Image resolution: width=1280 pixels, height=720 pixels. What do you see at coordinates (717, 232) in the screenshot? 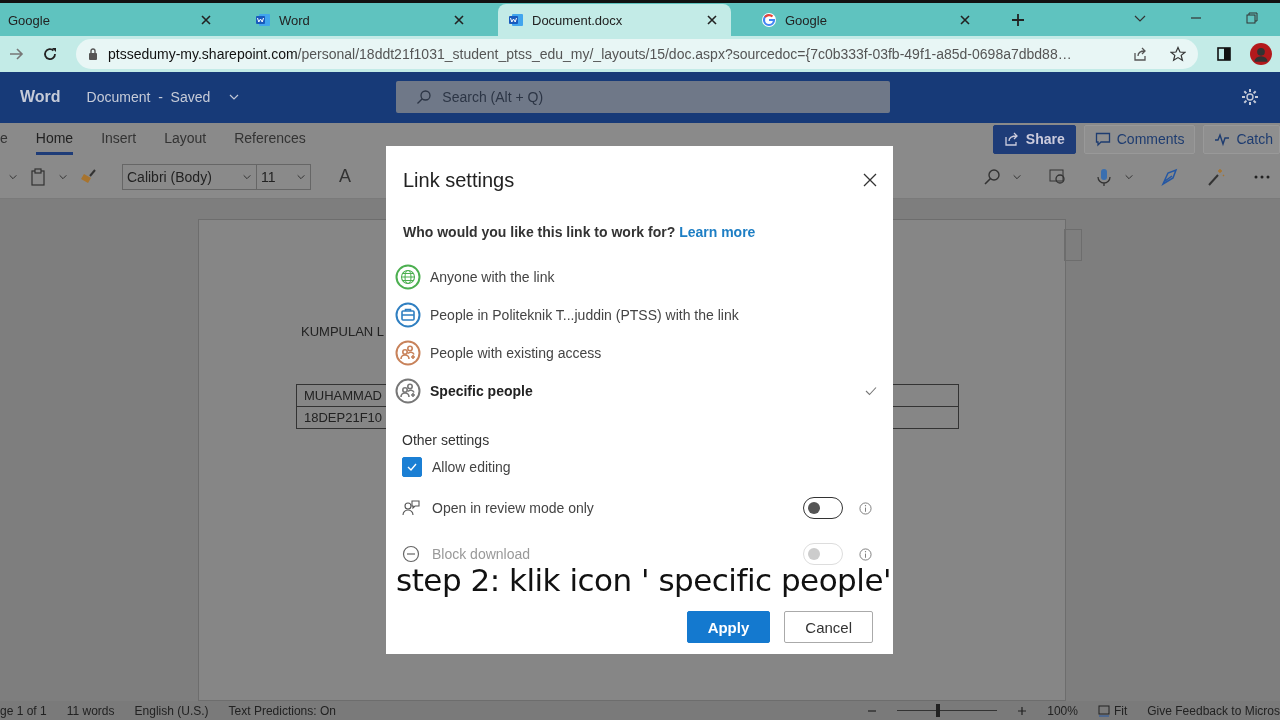
I see `learn-more-link: Learn more` at bounding box center [717, 232].